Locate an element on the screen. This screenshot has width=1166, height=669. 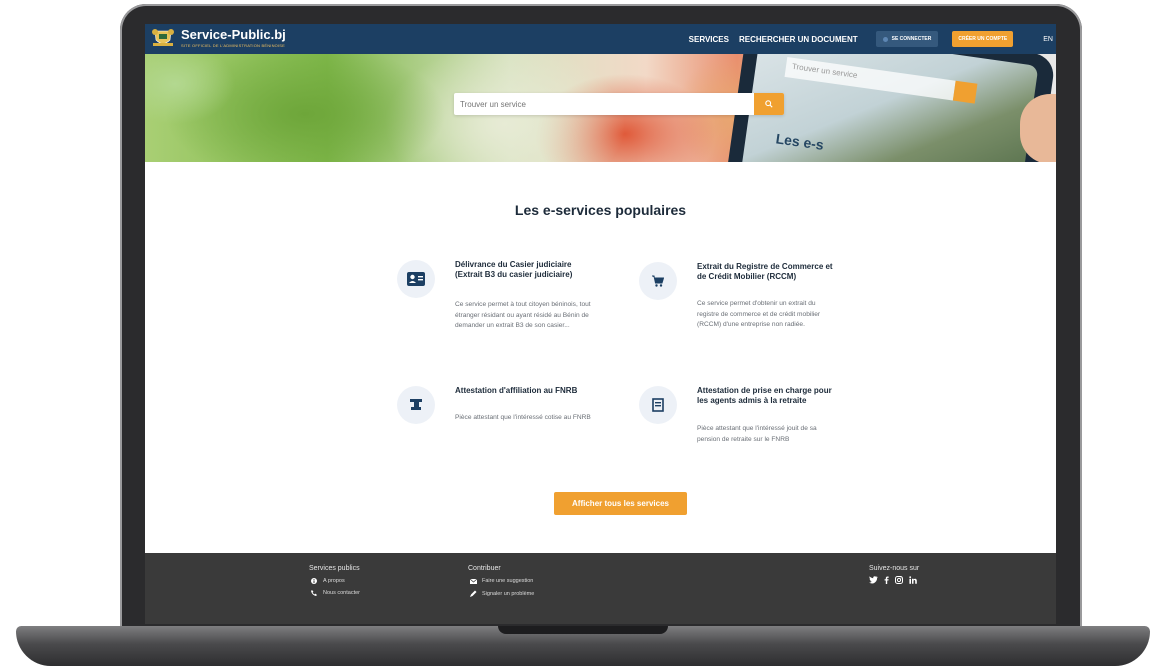
phone-search-button is located at coordinates (965, 92).